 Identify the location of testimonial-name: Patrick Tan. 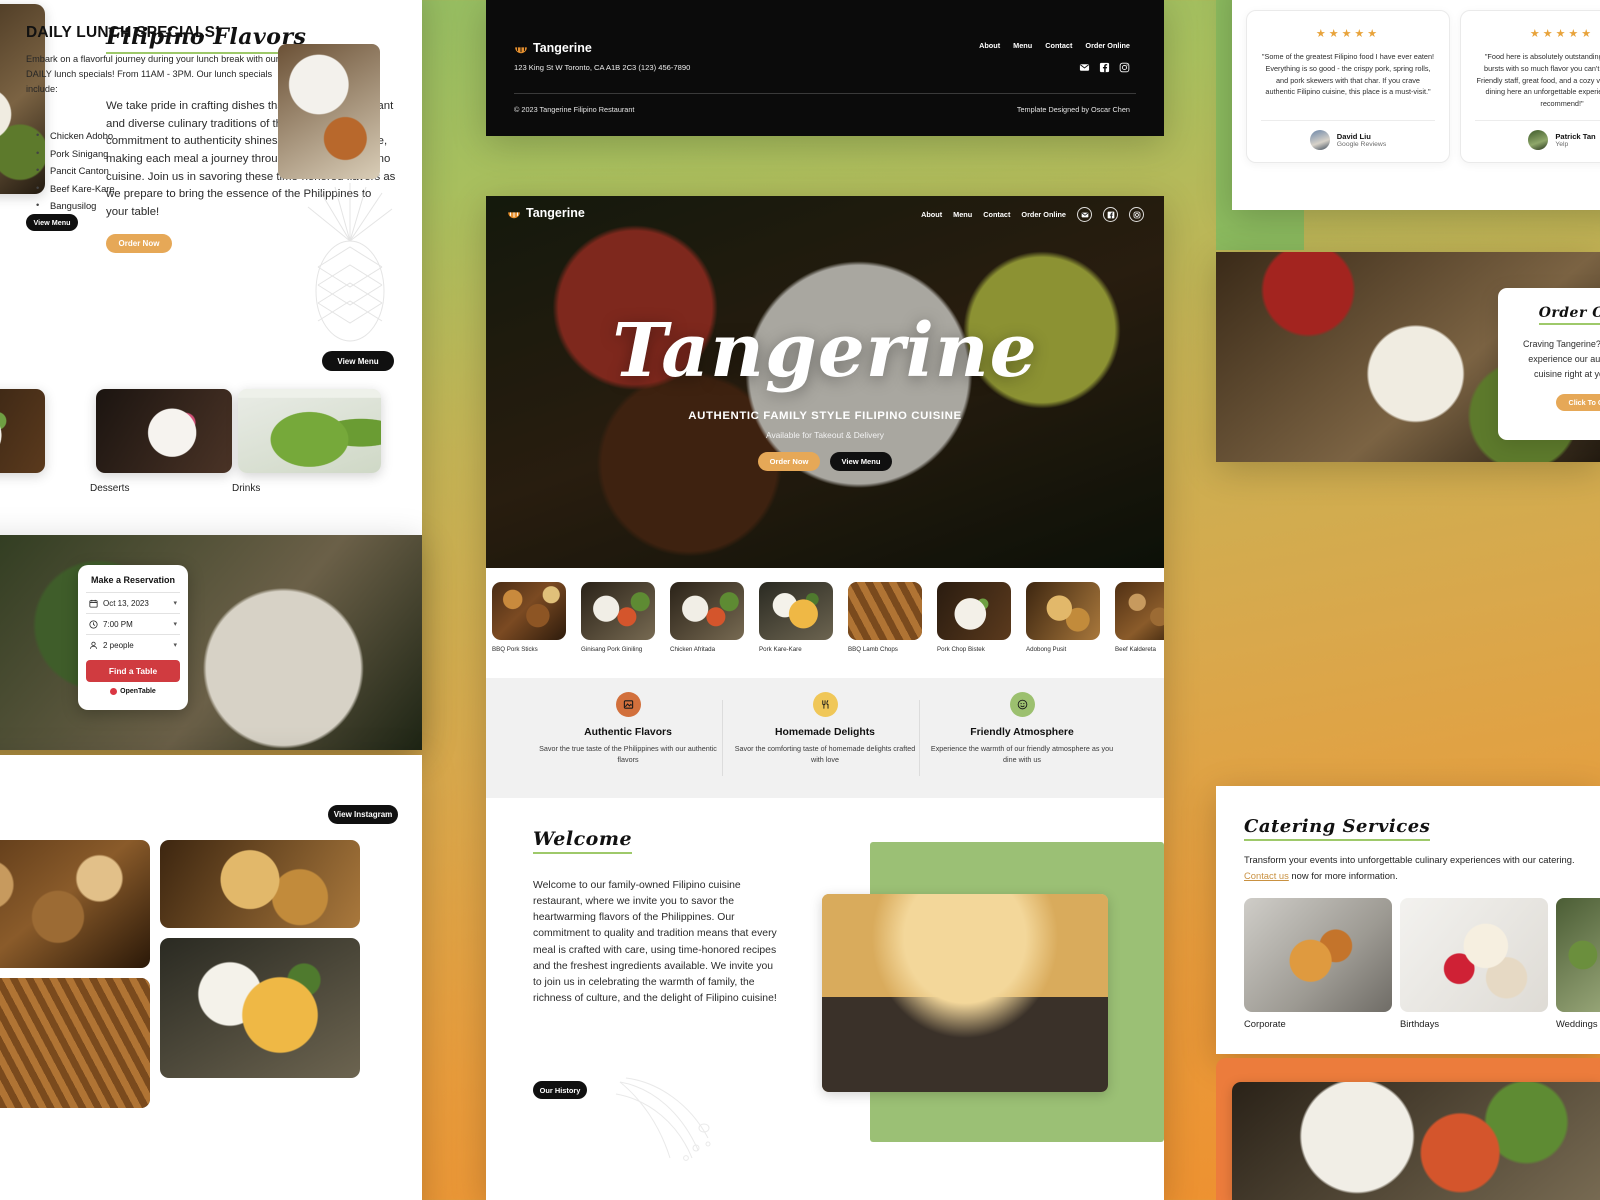
(1575, 136).